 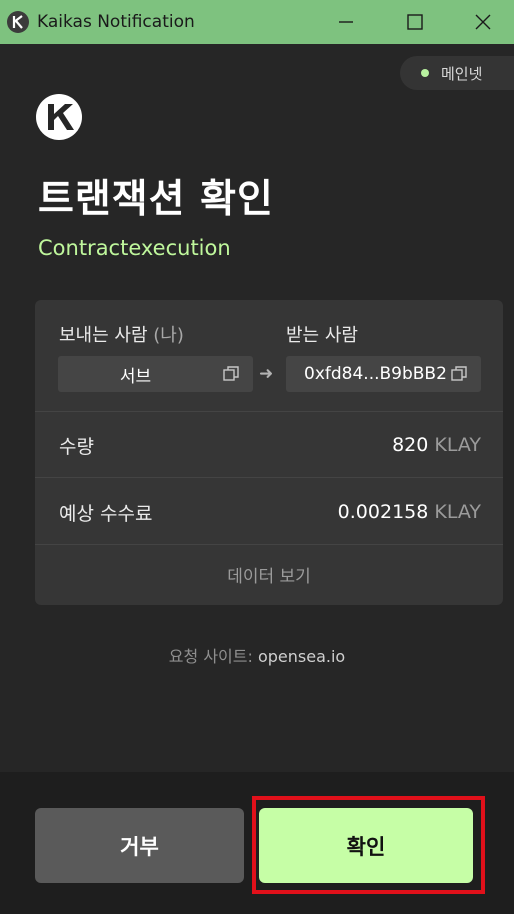 What do you see at coordinates (18, 22) in the screenshot?
I see `kaikas-logo-icon` at bounding box center [18, 22].